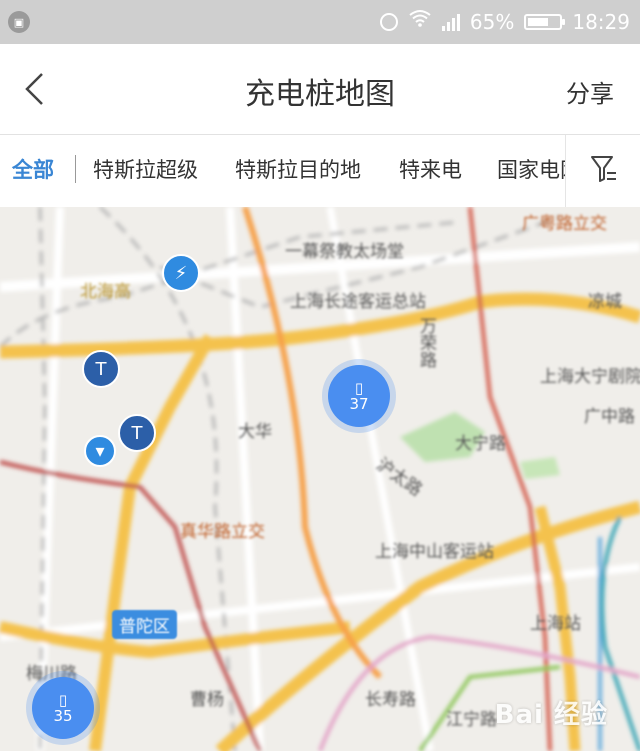  I want to click on map-label: 广中路, so click(609, 417).